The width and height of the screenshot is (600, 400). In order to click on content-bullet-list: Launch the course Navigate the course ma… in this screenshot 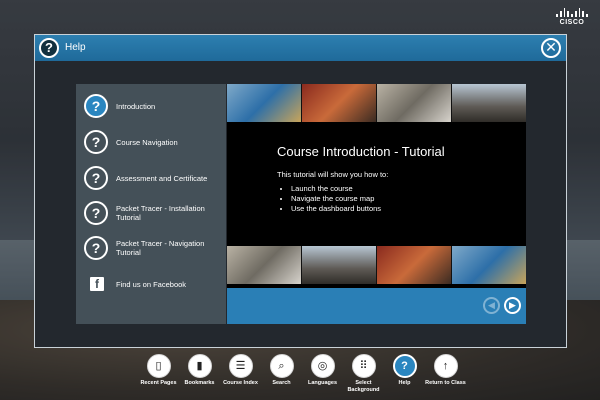, I will do `click(331, 199)`.